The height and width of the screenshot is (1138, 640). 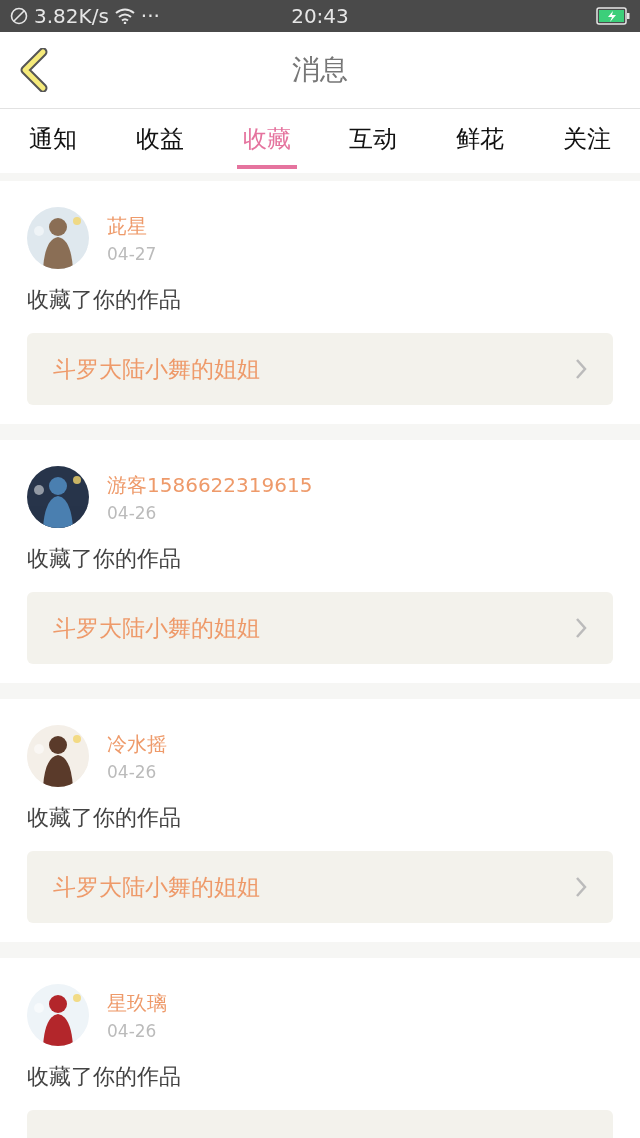 What do you see at coordinates (266, 141) in the screenshot?
I see `tab: 收藏` at bounding box center [266, 141].